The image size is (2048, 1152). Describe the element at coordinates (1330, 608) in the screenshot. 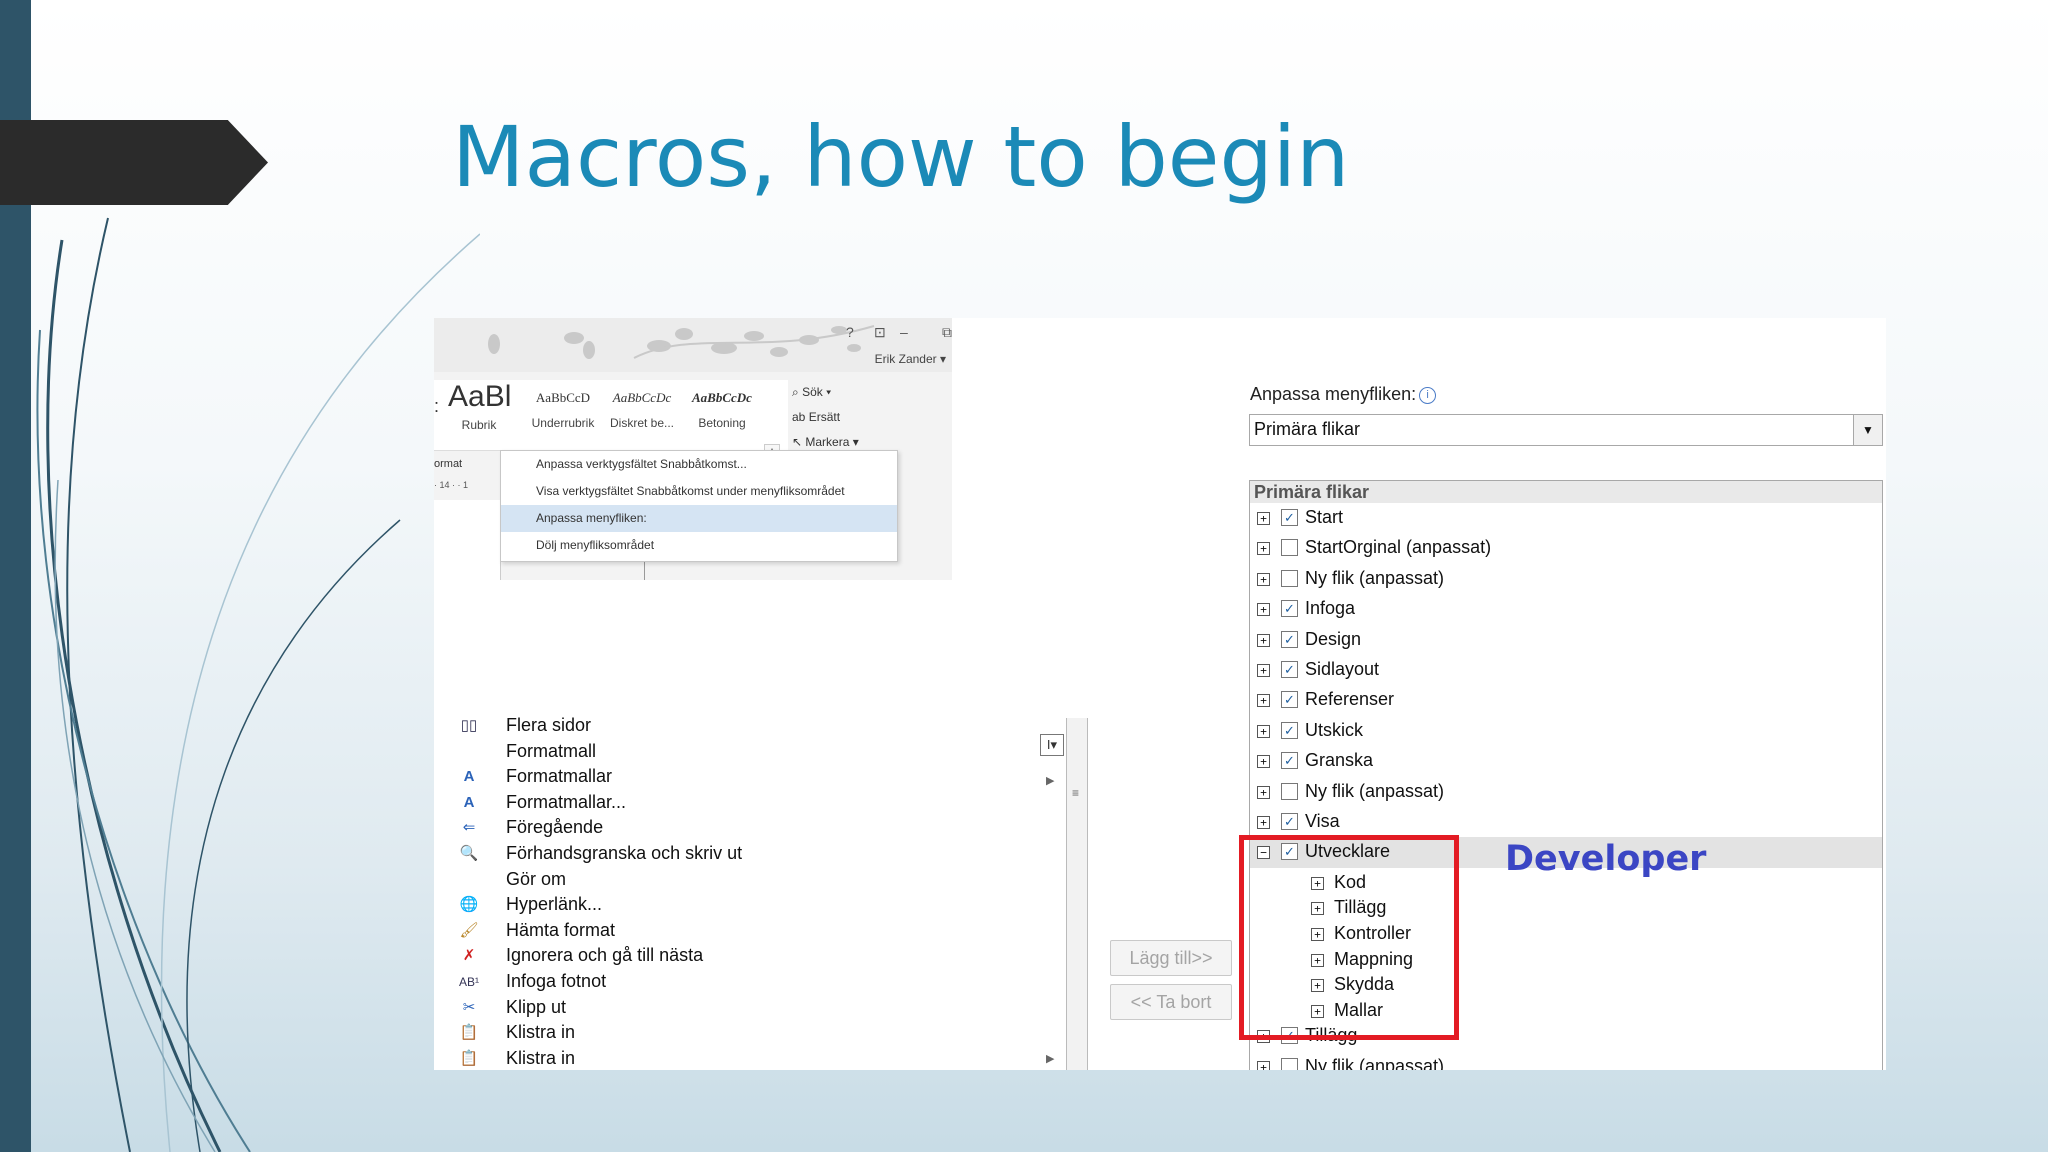

I see `tree-item-label: Infoga` at that location.